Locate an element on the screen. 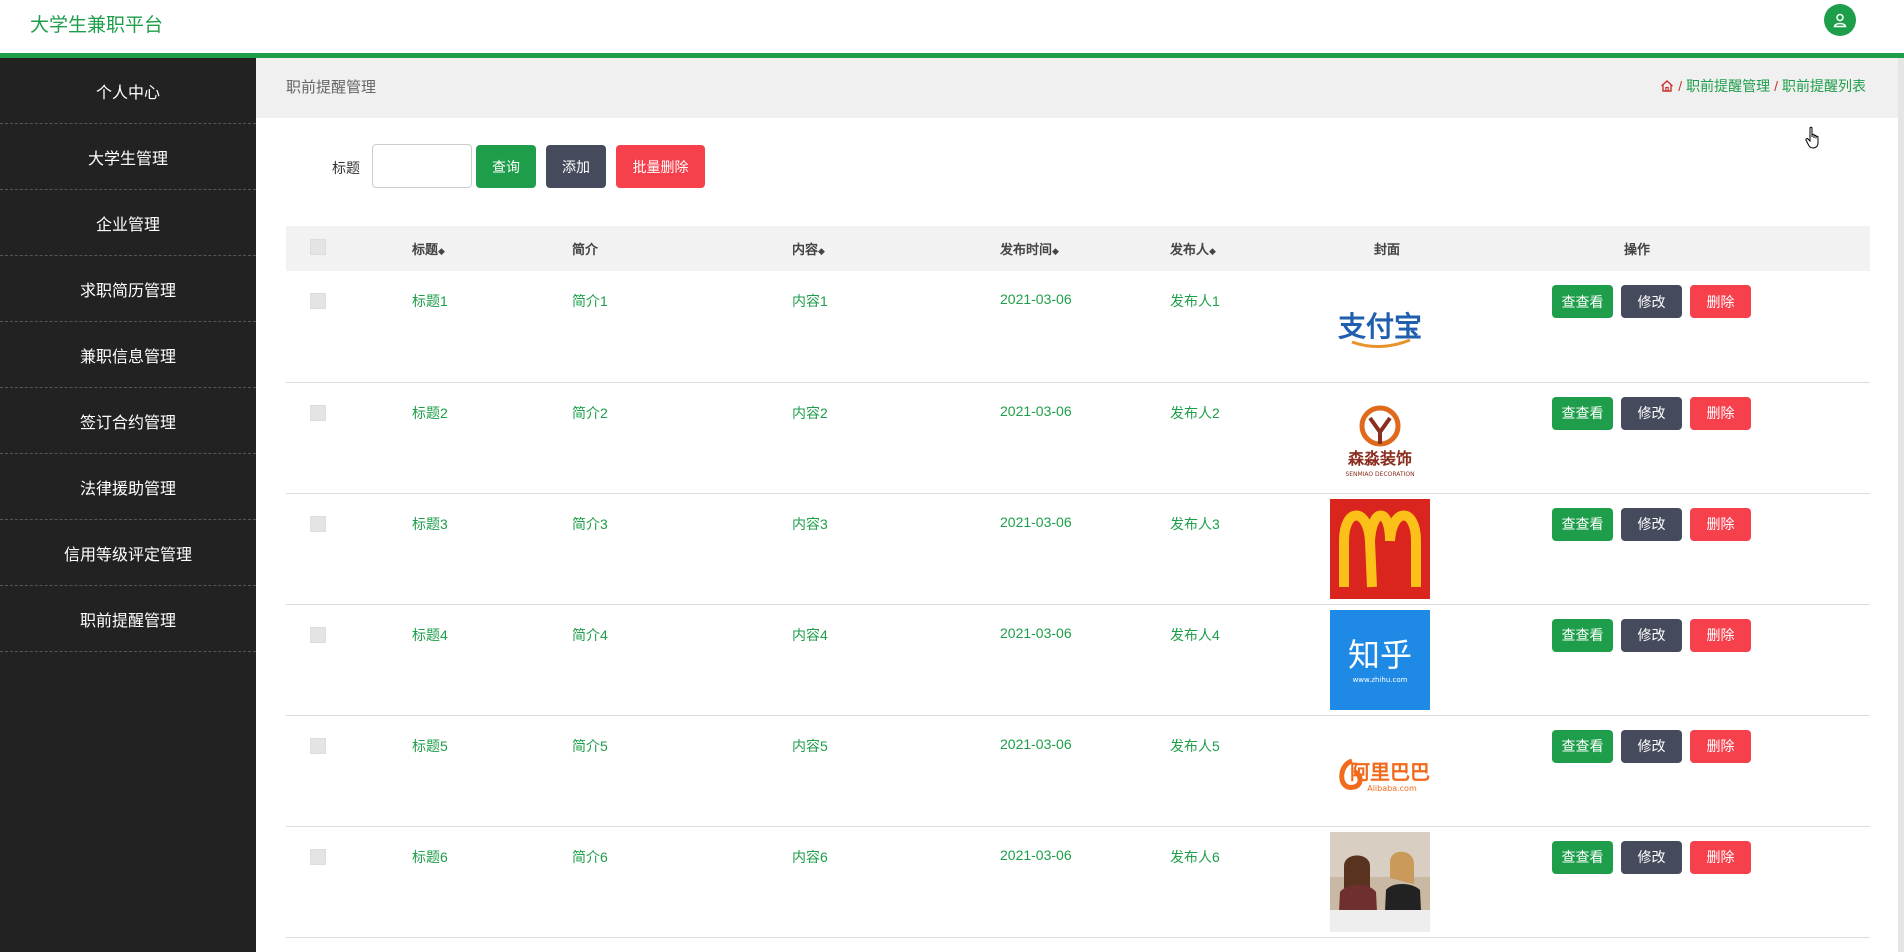 The height and width of the screenshot is (952, 1904). column-header-content: 内容◆ is located at coordinates (896, 248).